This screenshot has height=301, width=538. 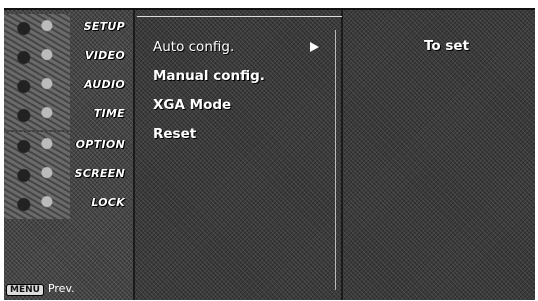 I want to click on time-icon, so click(x=37, y=115).